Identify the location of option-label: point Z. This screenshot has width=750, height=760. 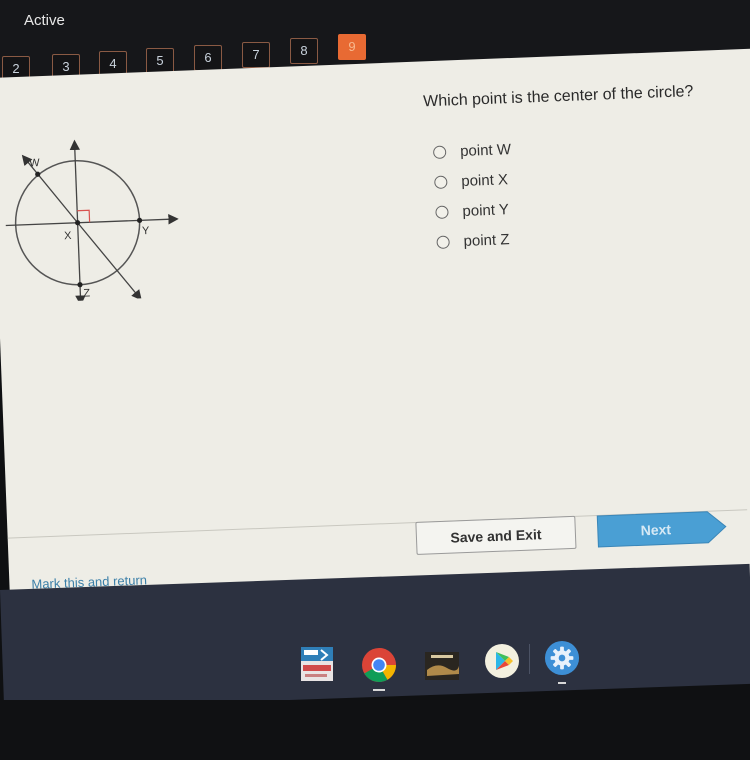
(486, 240).